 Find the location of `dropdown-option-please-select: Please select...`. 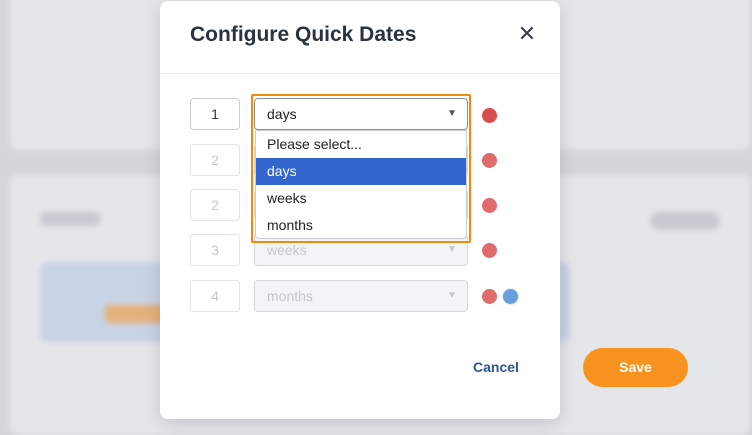

dropdown-option-please-select: Please select... is located at coordinates (361, 144).